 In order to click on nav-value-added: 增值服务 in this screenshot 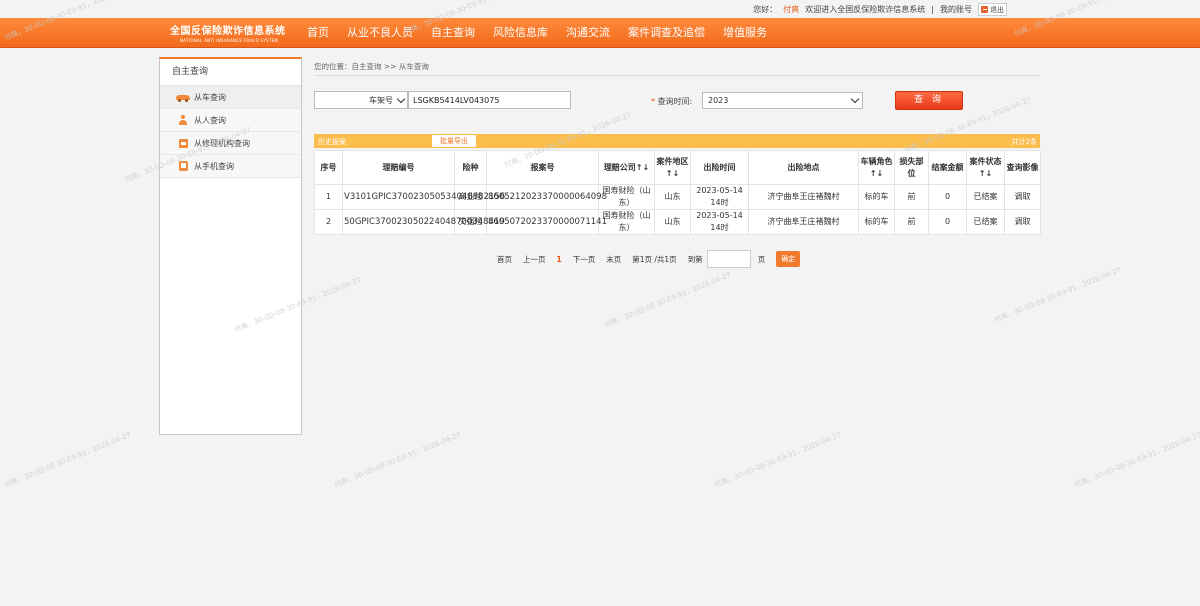, I will do `click(745, 32)`.